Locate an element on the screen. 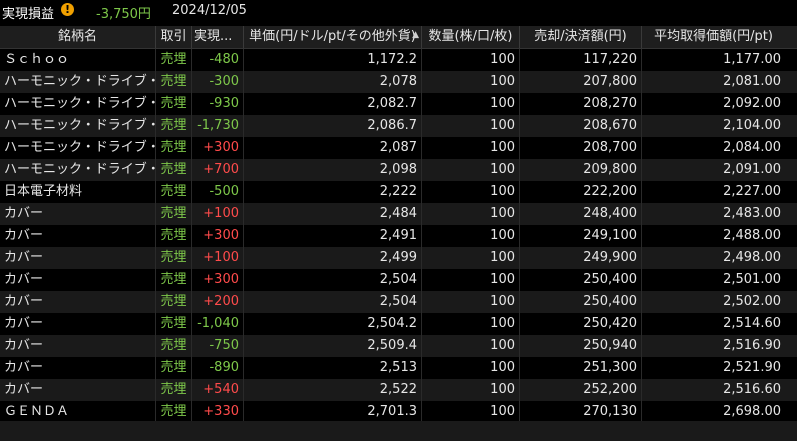 This screenshot has width=797, height=441. header-name: 銘柄名 is located at coordinates (78, 37).